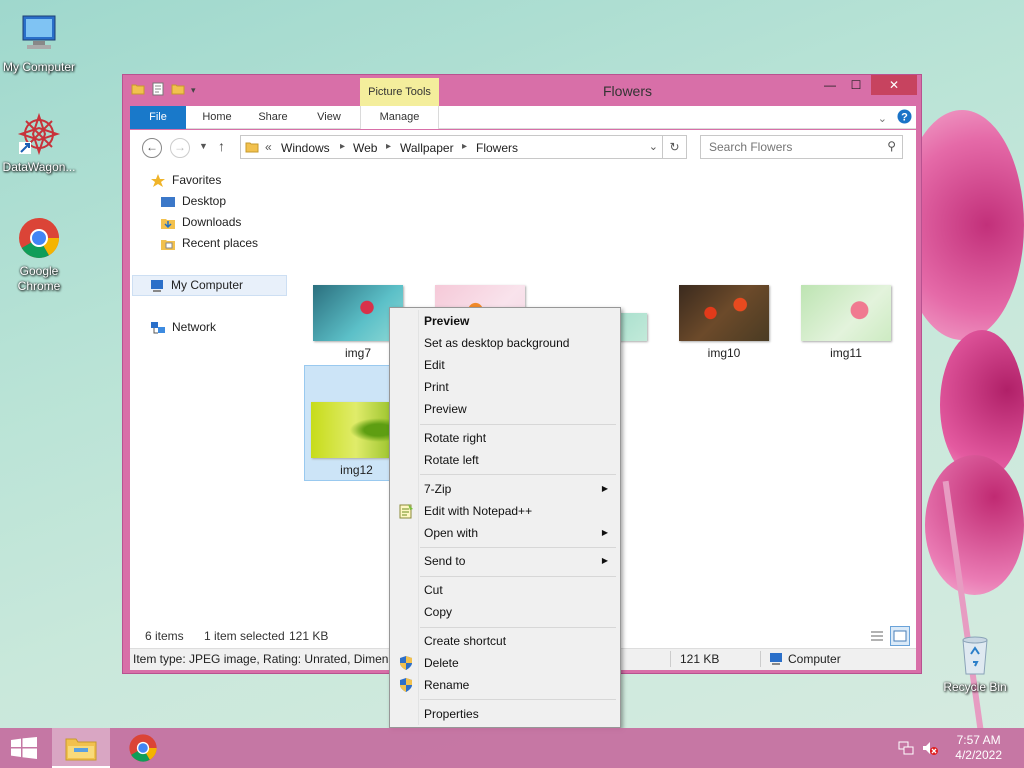  What do you see at coordinates (505, 685) in the screenshot?
I see `menu-item-rename: Rename` at bounding box center [505, 685].